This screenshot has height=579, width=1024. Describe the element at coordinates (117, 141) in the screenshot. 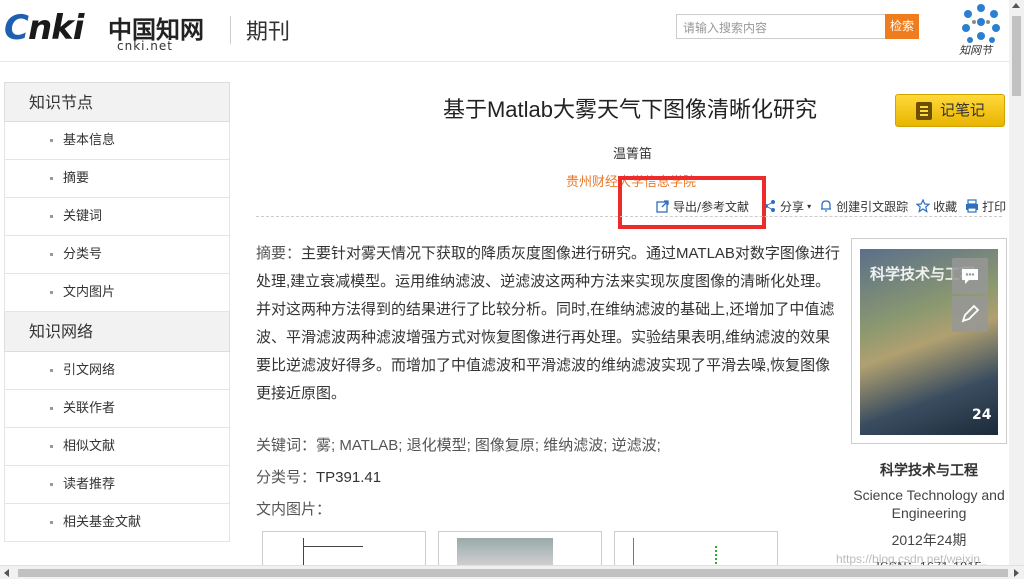

I see `sidebar-item-basic-info: 基本信息` at that location.